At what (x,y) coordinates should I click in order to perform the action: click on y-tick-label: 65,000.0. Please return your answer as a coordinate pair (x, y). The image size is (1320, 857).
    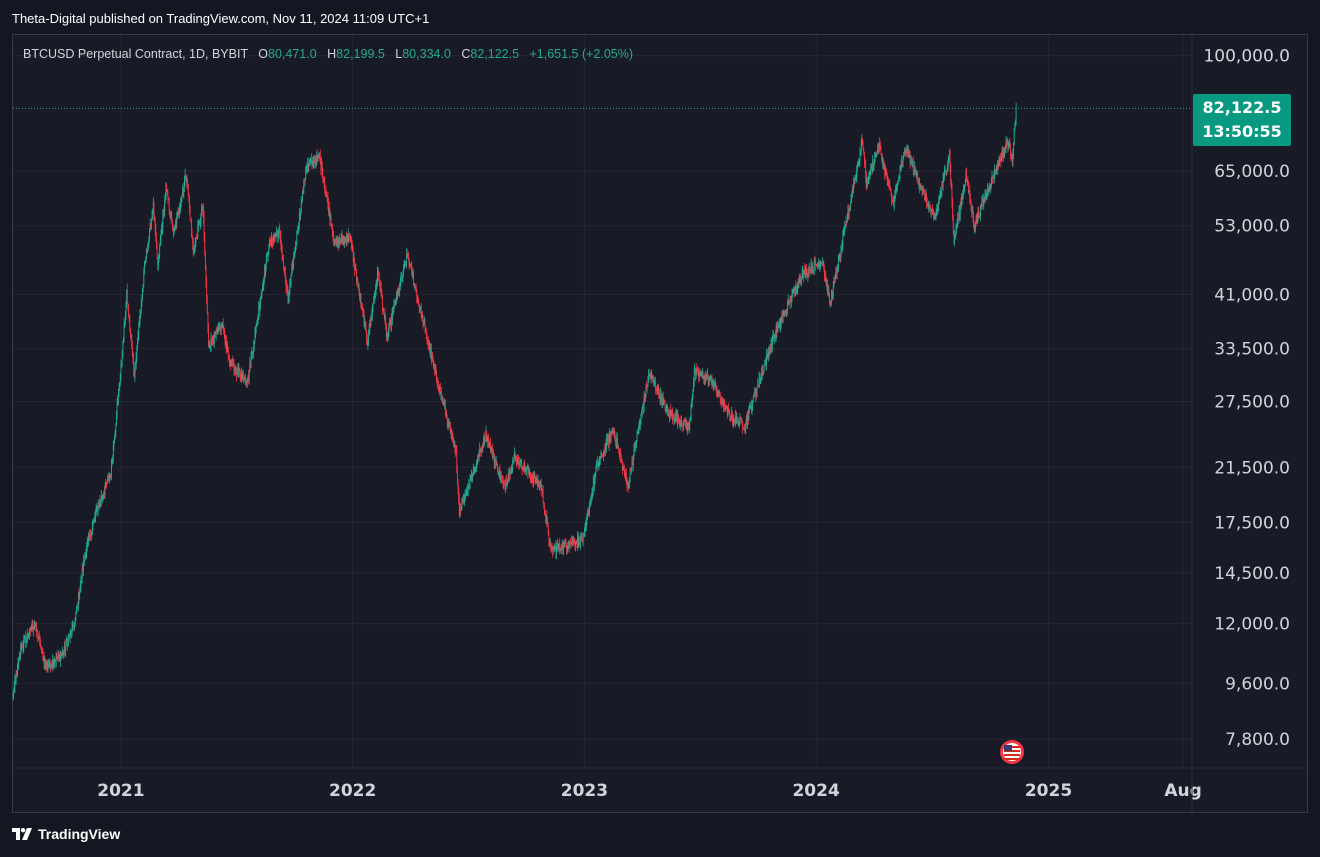
    Looking at the image, I should click on (1252, 172).